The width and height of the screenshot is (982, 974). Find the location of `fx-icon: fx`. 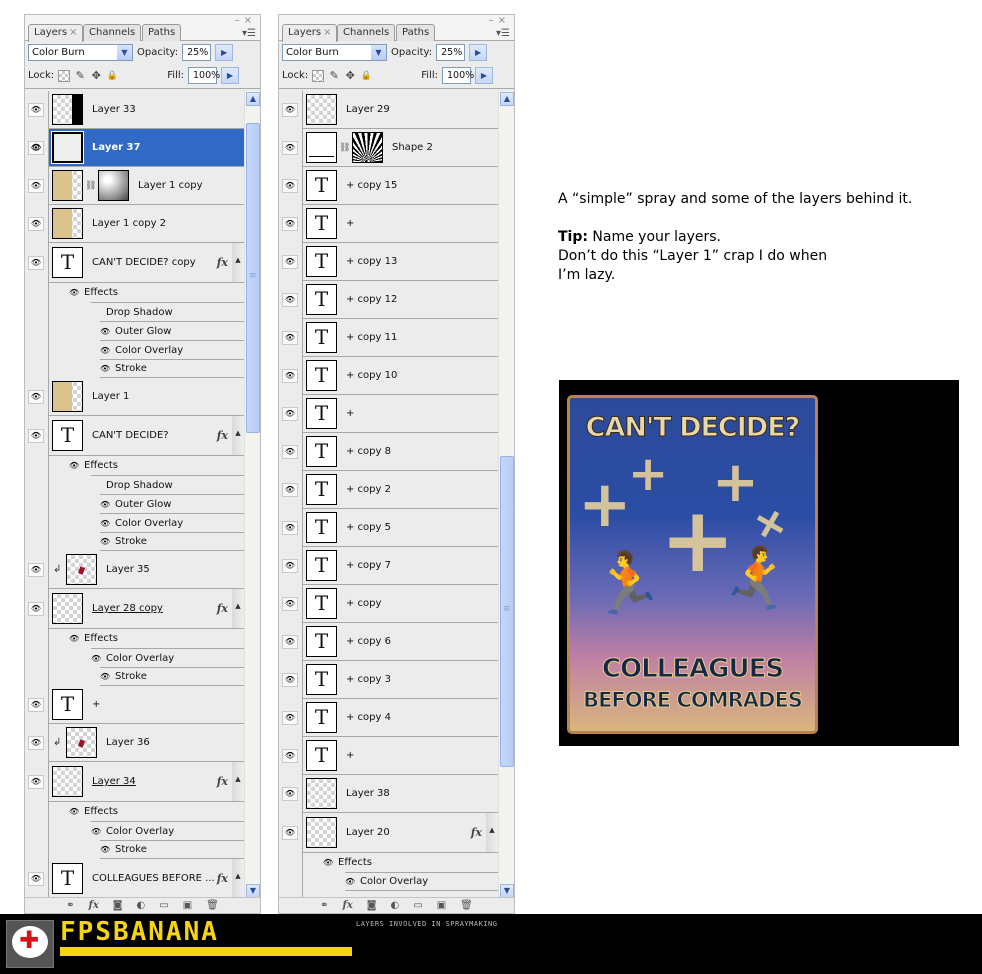

fx-icon: fx is located at coordinates (94, 905).